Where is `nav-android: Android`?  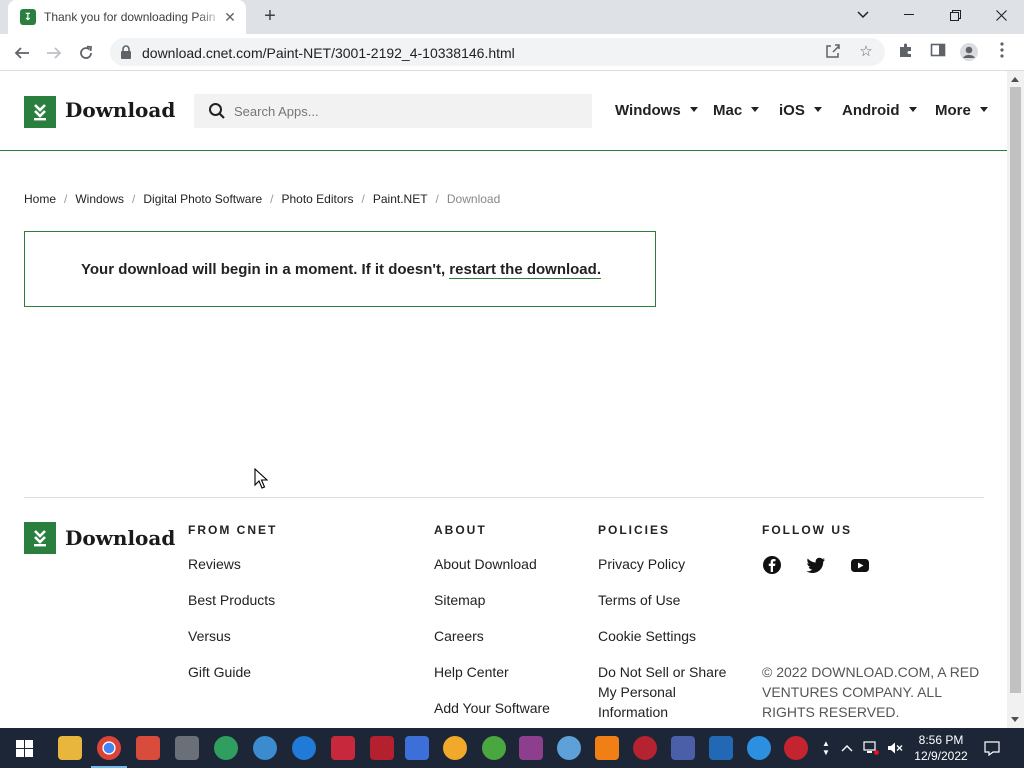 nav-android: Android is located at coordinates (879, 110).